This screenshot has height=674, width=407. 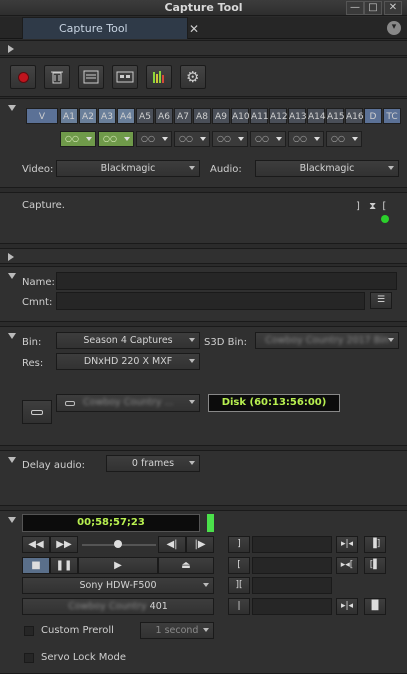 I want to click on track-a15: A15, so click(x=335, y=116).